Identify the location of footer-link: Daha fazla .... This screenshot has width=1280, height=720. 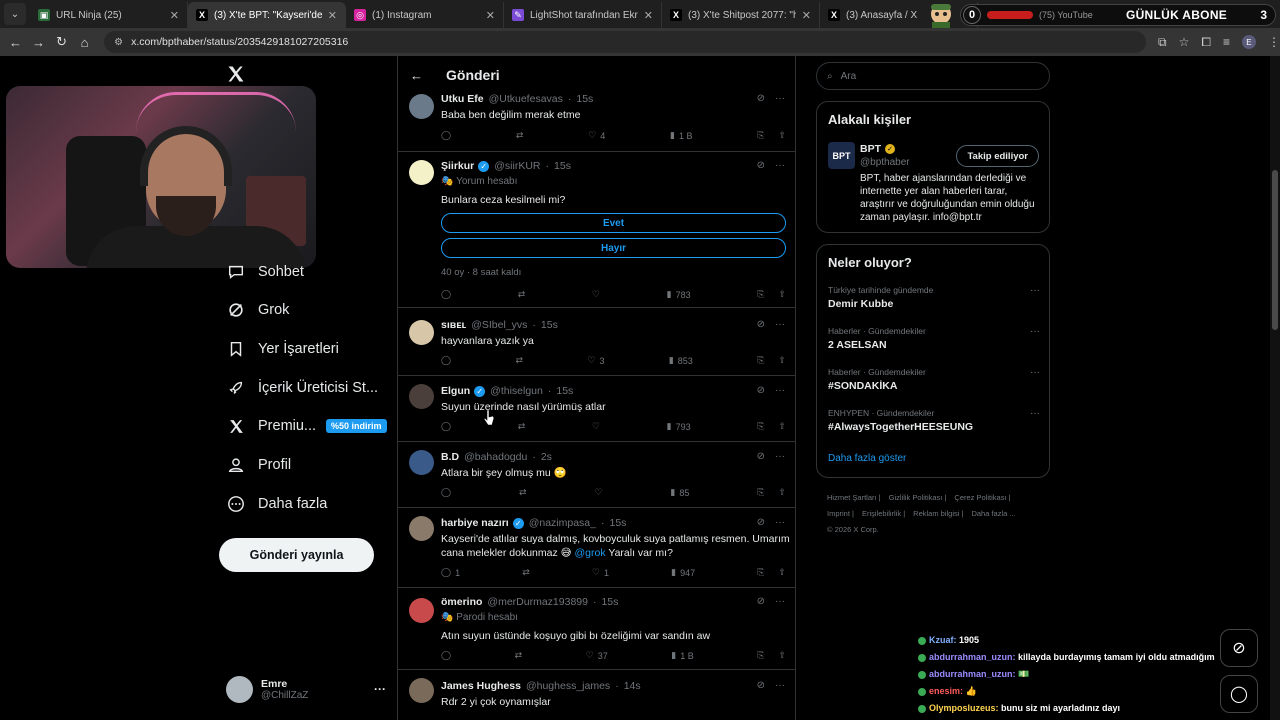
(993, 513).